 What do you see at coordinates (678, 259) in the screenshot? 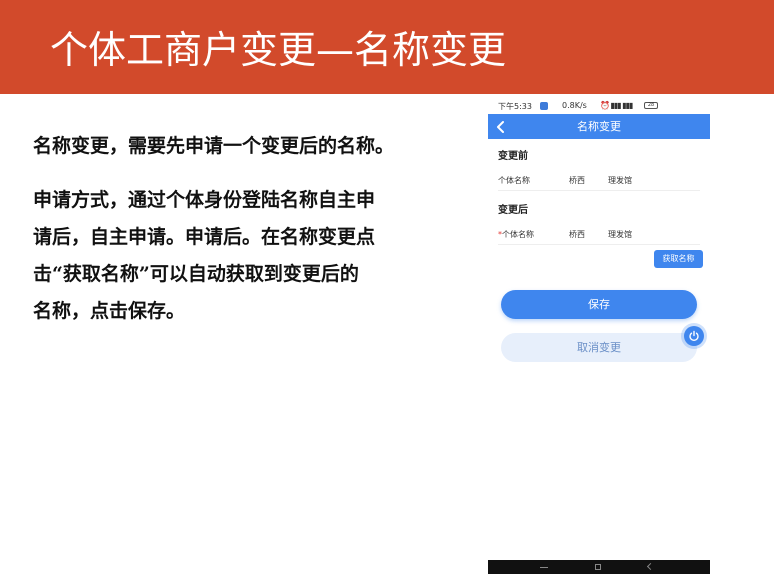
I see `fetch-name-button: 获取名称` at bounding box center [678, 259].